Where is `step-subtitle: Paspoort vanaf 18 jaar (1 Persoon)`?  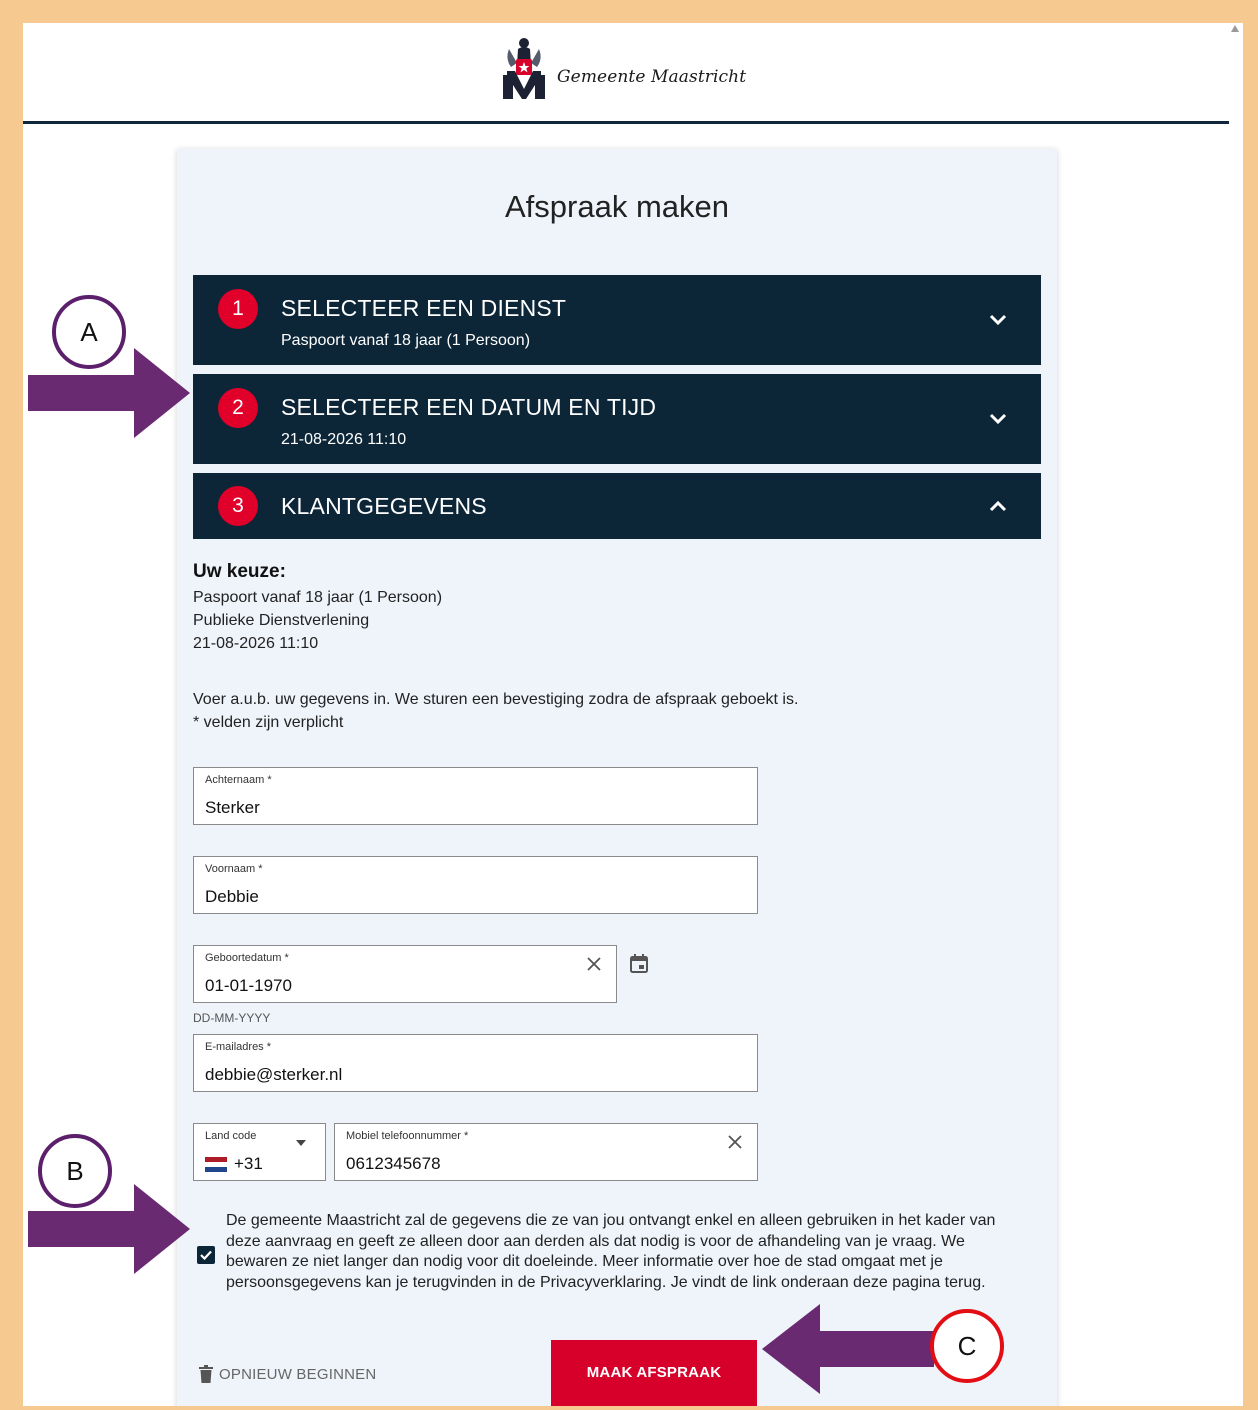
step-subtitle: Paspoort vanaf 18 jaar (1 Persoon) is located at coordinates (406, 340).